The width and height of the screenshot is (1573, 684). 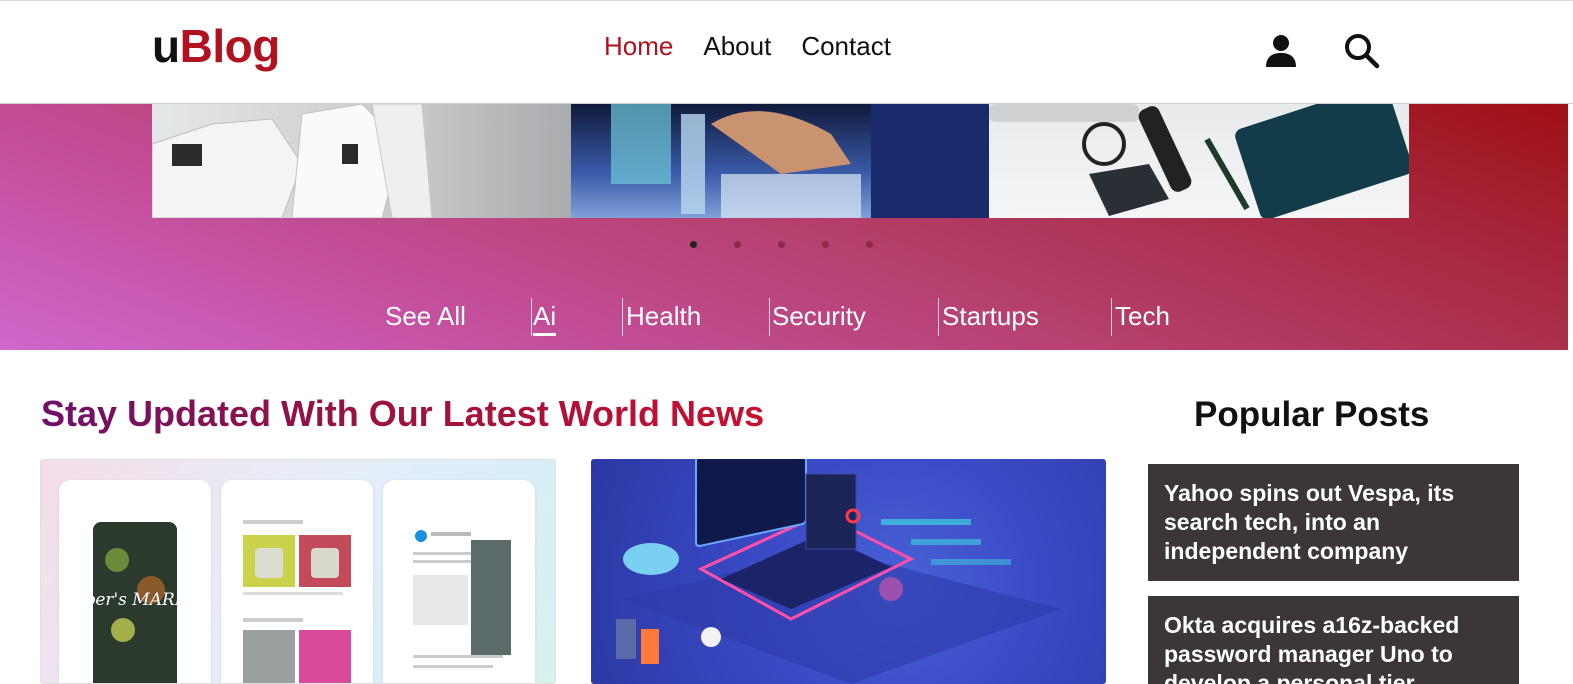 I want to click on category-tabs: See All Ai Health Security Startups Tech, so click(x=784, y=319).